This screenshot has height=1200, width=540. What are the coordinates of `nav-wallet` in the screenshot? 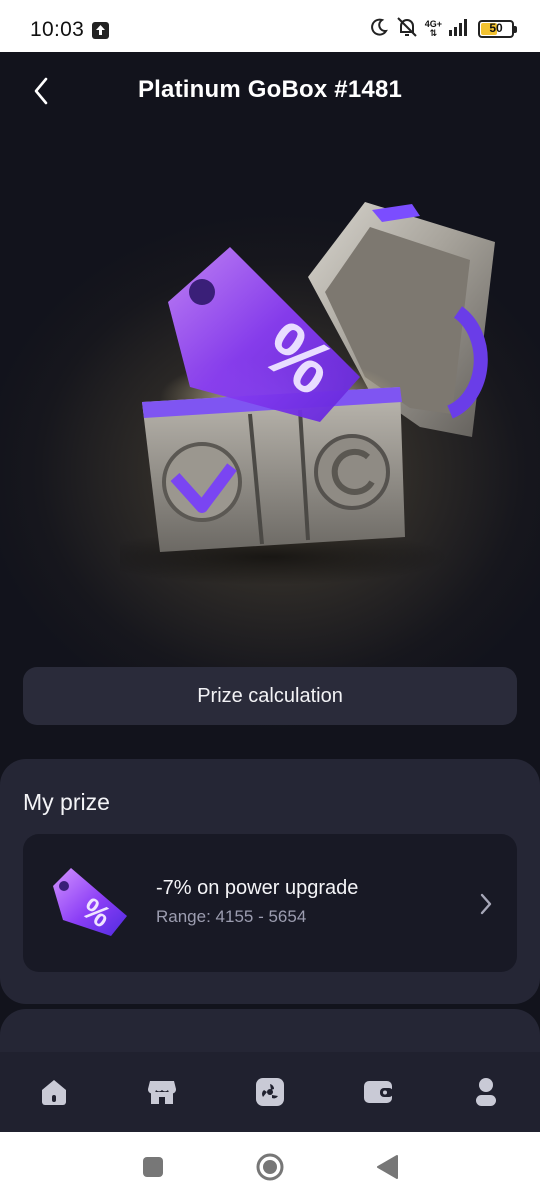 It's located at (378, 1092).